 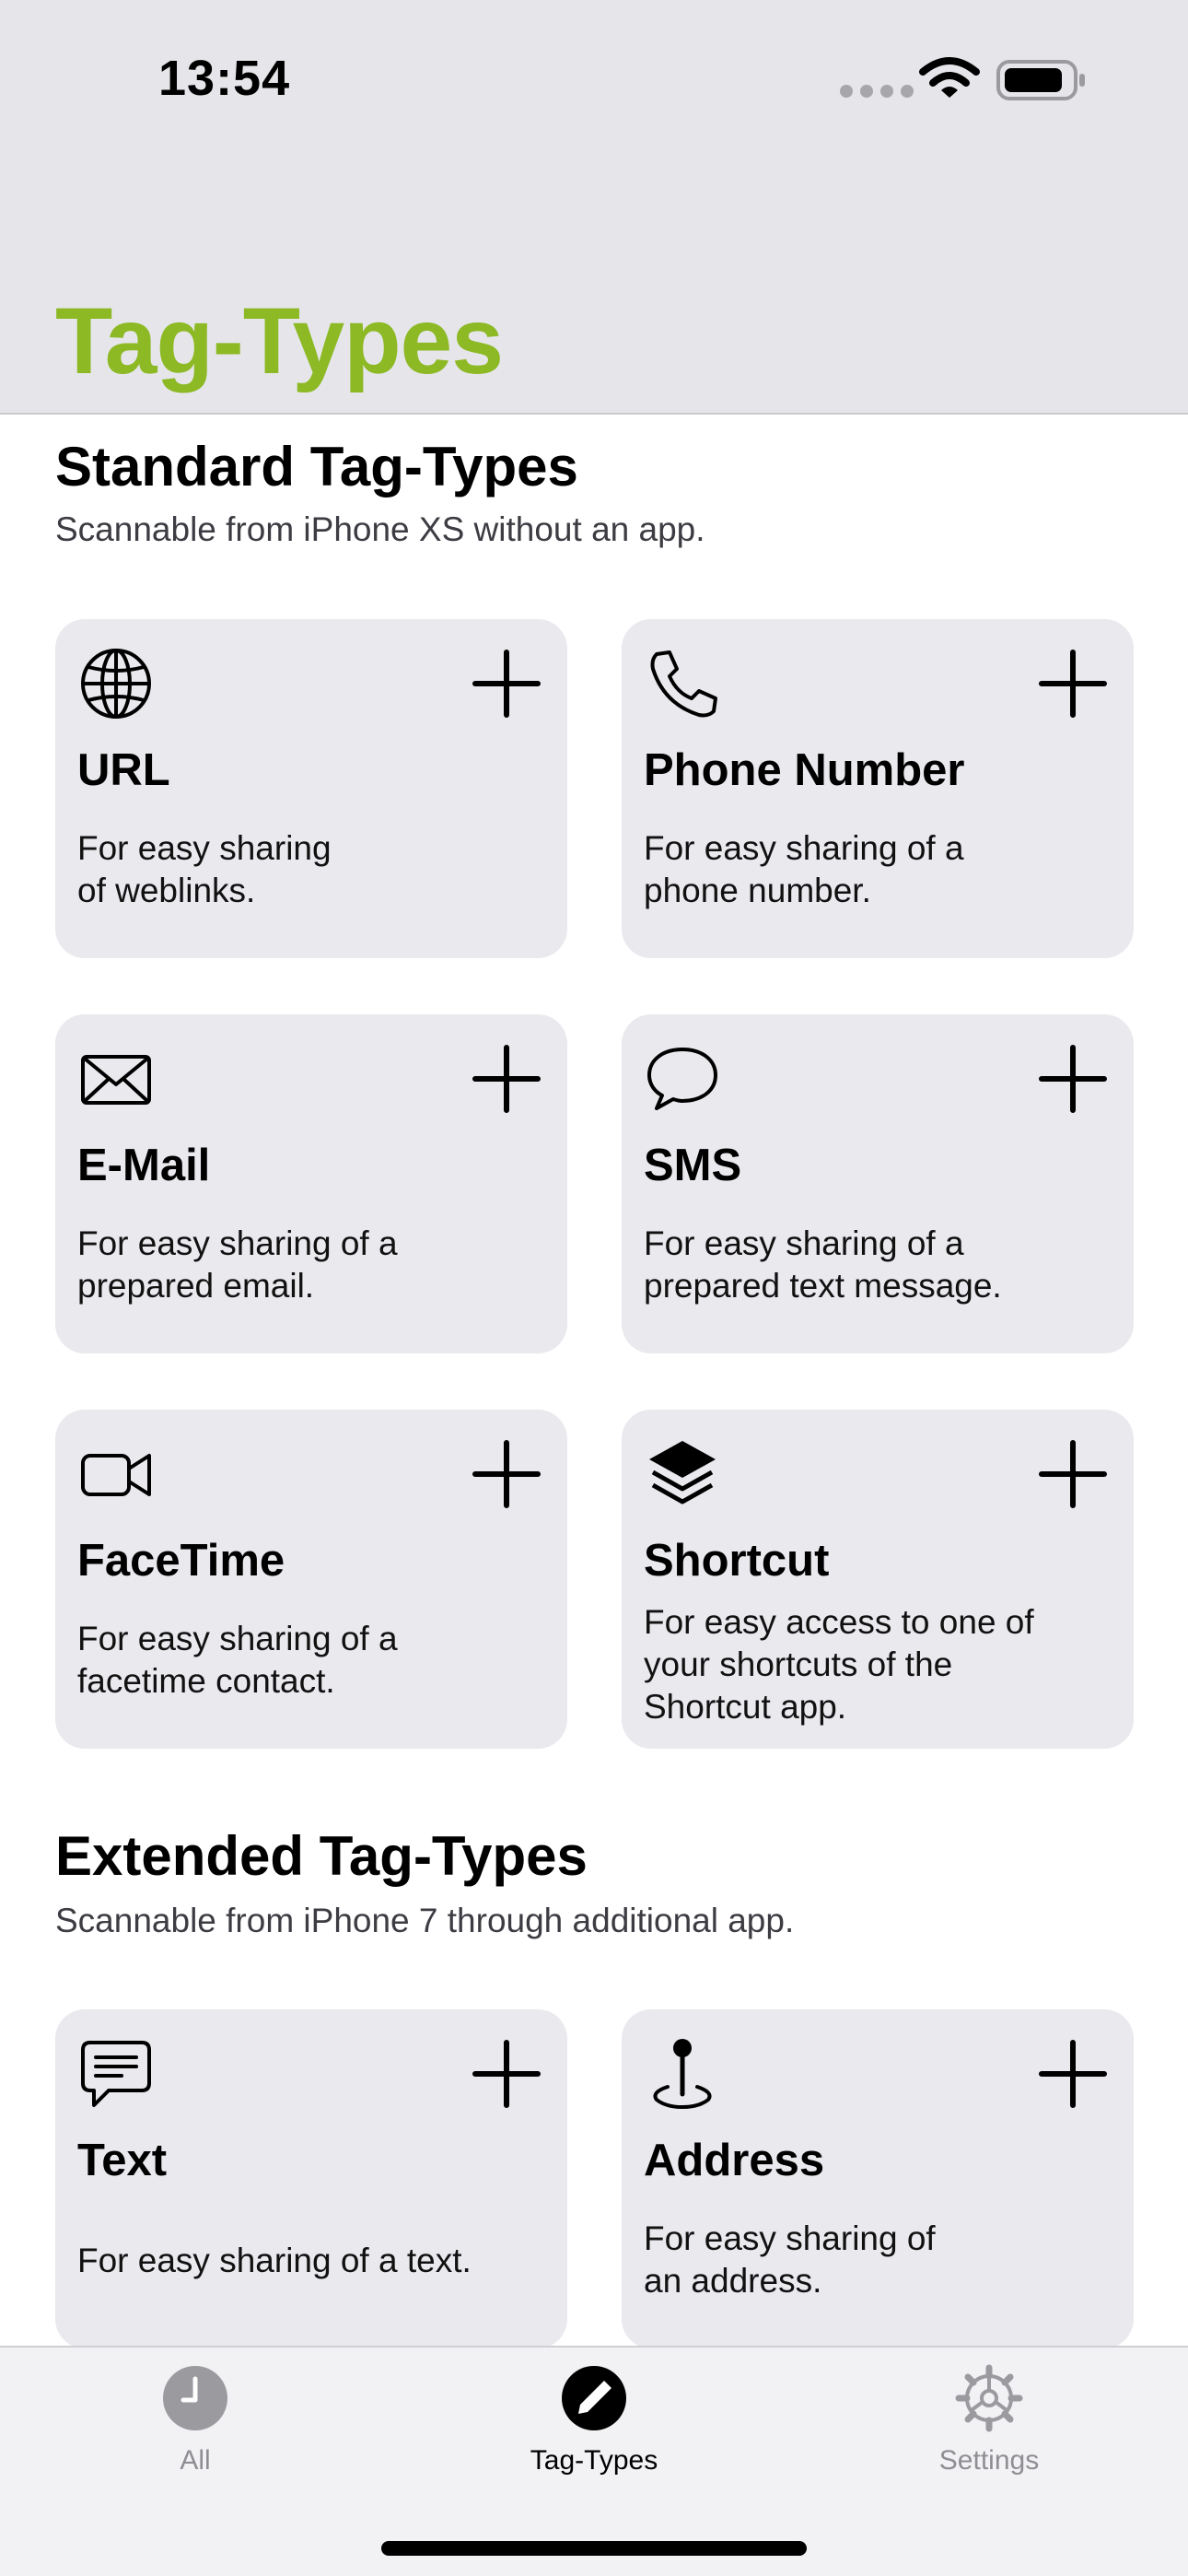 I want to click on standard-section-subtitle: Scannable from iPhone XS without an app., so click(x=380, y=529).